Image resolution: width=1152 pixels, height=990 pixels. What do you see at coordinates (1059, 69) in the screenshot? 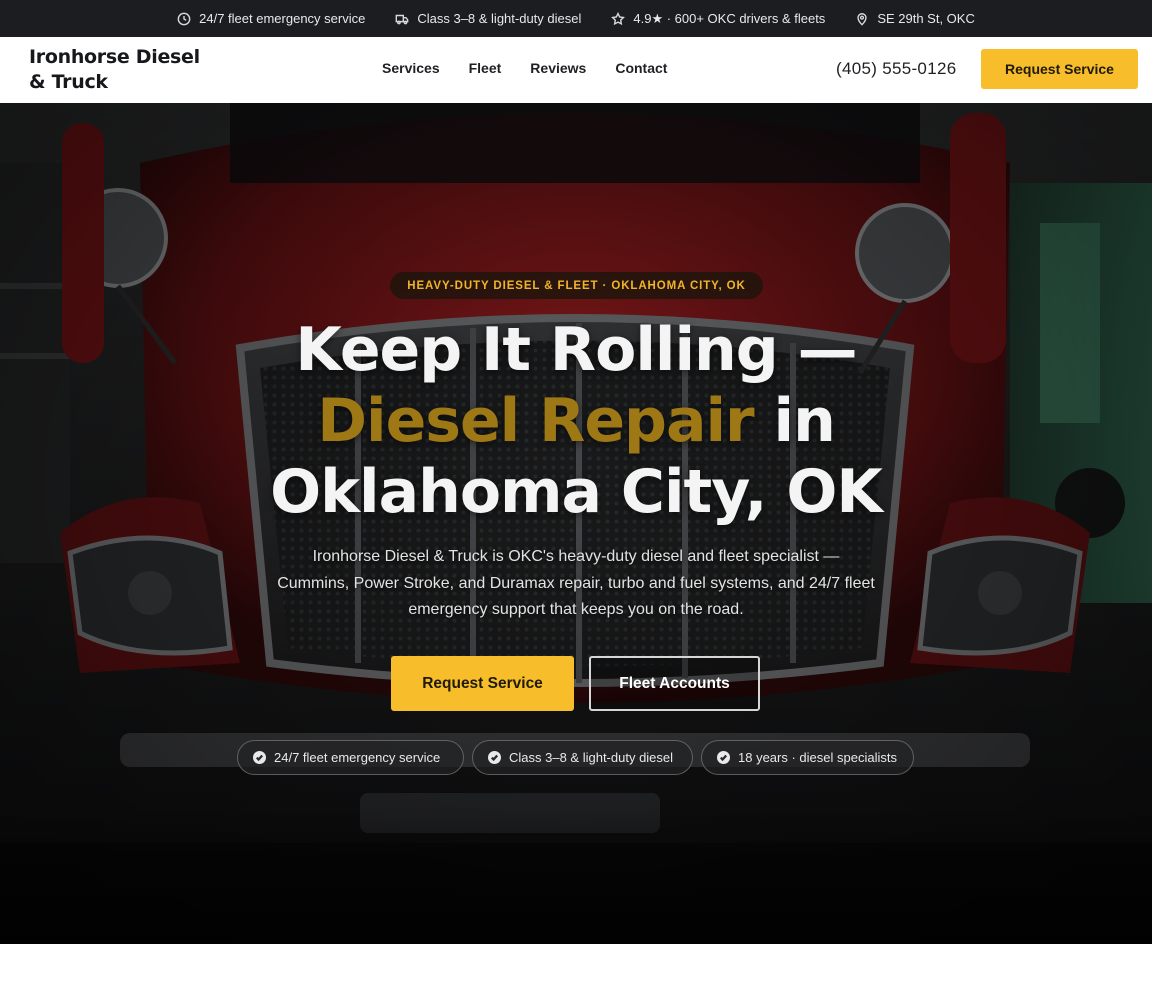
I see `header-request-service-button: Request Service` at bounding box center [1059, 69].